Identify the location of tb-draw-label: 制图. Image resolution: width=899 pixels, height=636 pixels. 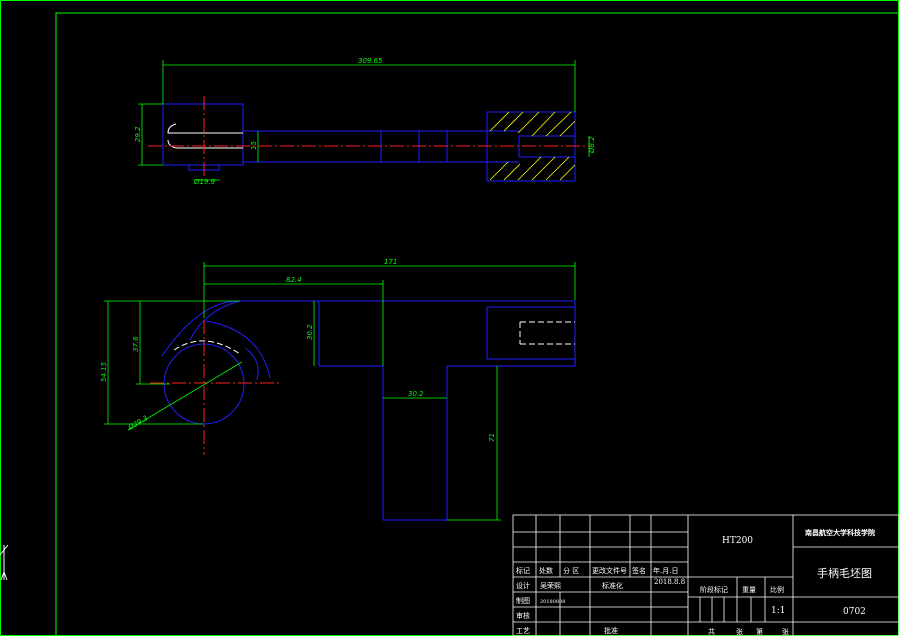
(523, 600).